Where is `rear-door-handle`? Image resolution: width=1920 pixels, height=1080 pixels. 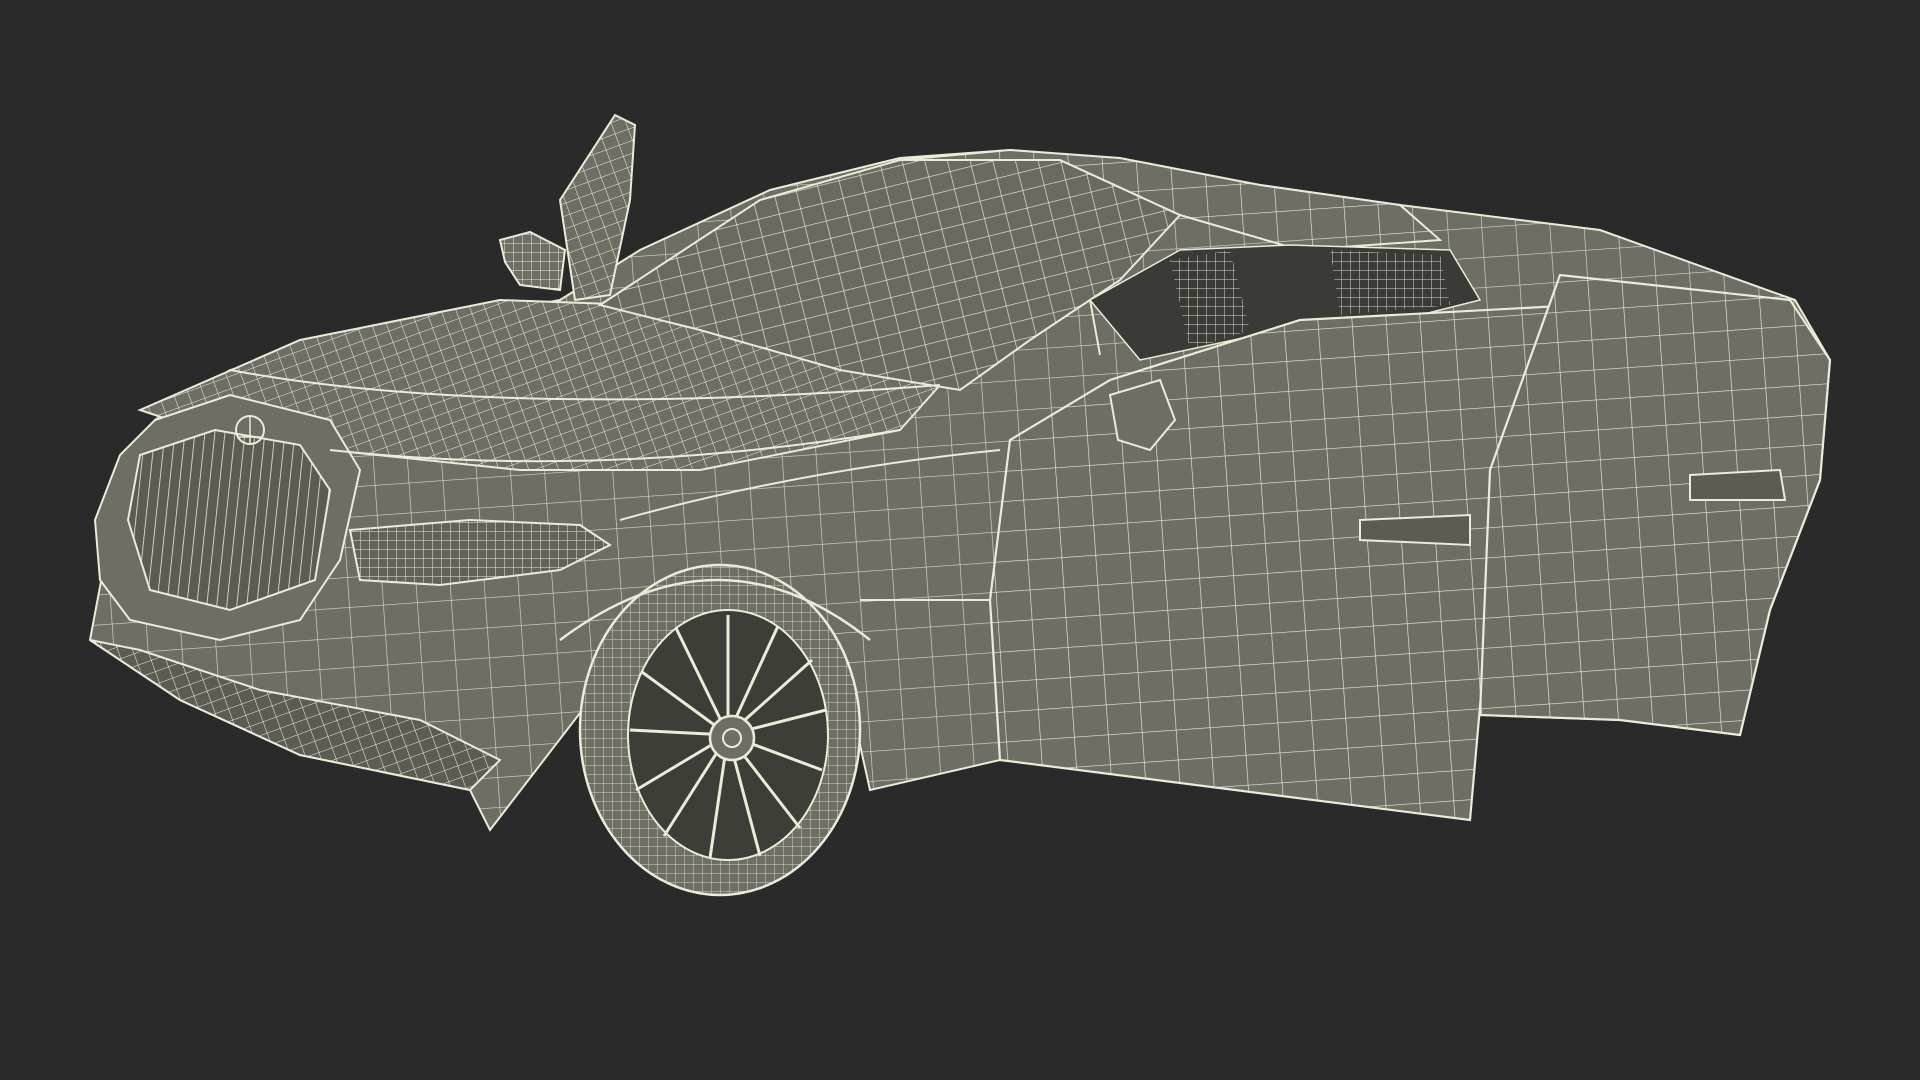
rear-door-handle is located at coordinates (1738, 484).